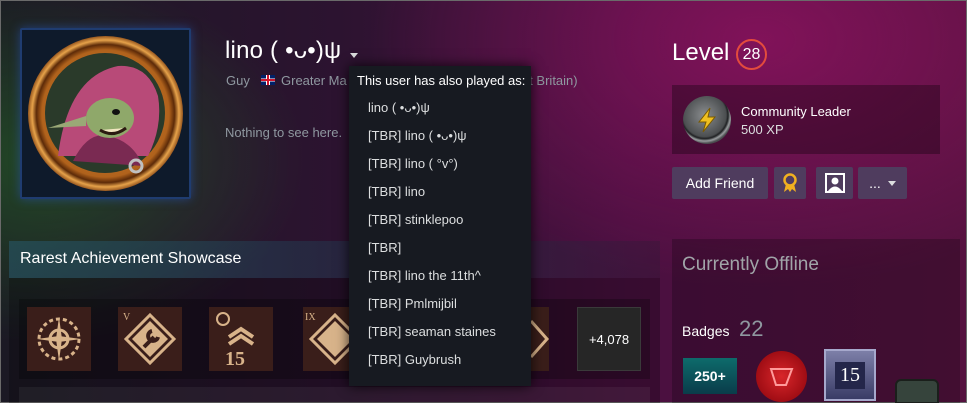 Image resolution: width=967 pixels, height=403 pixels. I want to click on view-profile-button, so click(834, 183).